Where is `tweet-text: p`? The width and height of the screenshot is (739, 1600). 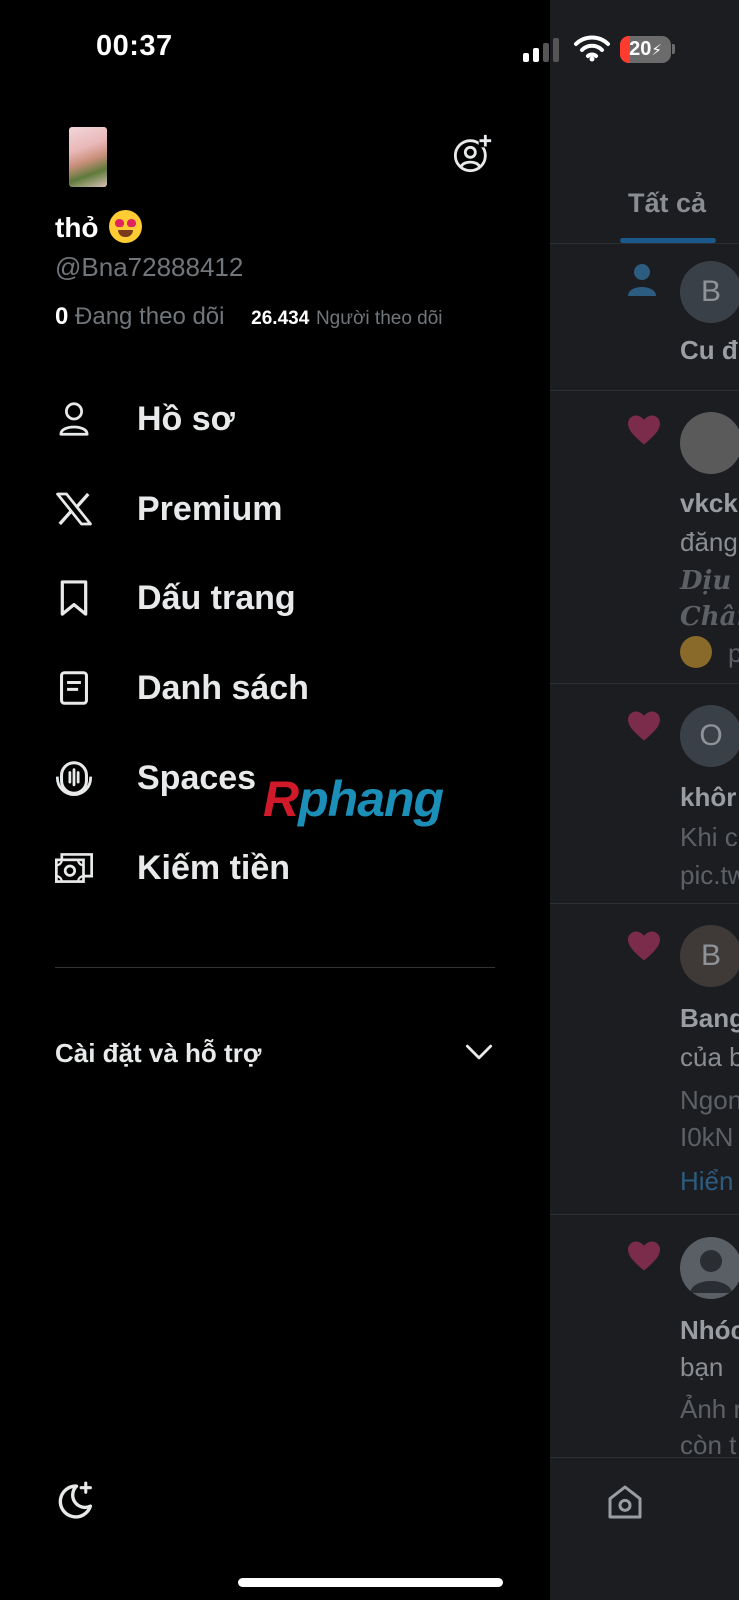 tweet-text: p is located at coordinates (733, 653).